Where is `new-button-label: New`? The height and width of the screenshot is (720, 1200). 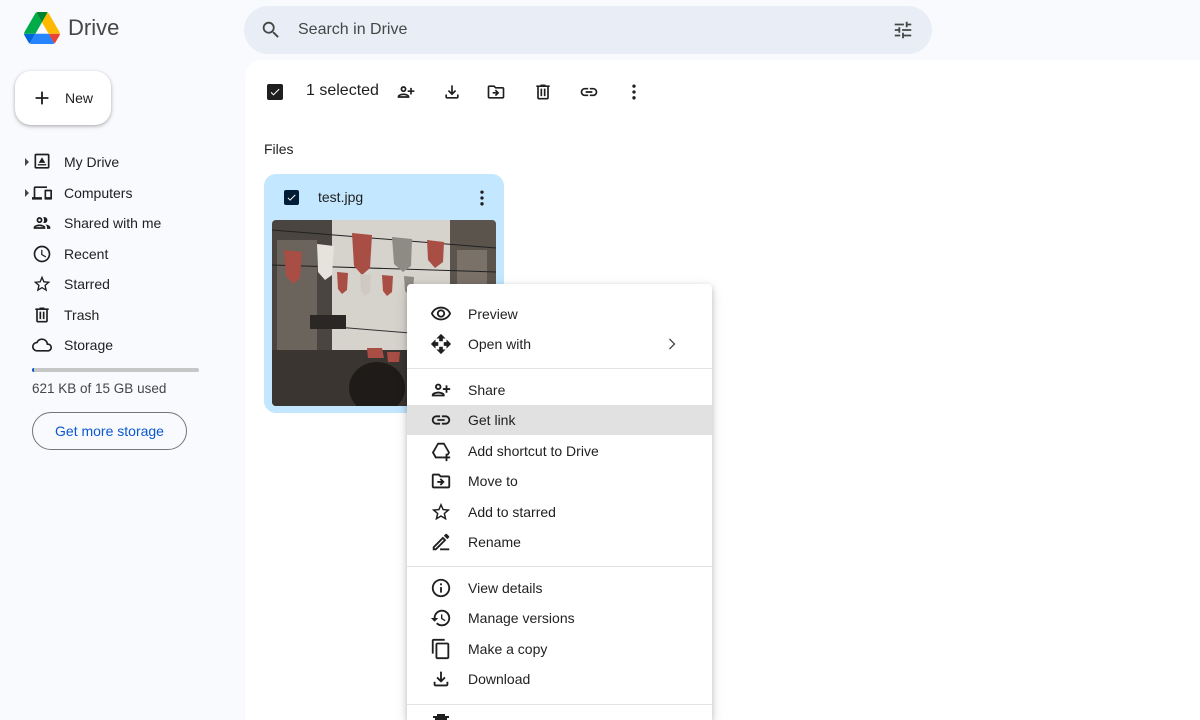
new-button-label: New is located at coordinates (79, 98).